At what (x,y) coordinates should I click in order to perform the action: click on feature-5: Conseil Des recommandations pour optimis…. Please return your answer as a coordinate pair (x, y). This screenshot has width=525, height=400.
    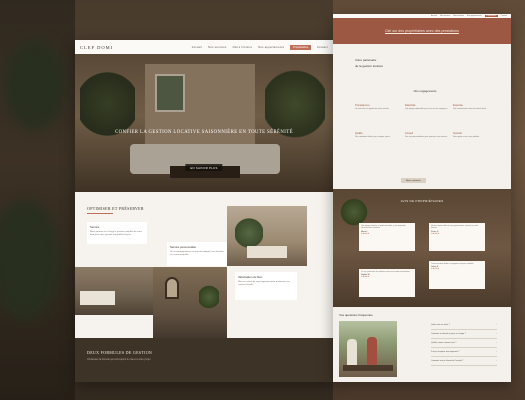
    Looking at the image, I should click on (427, 135).